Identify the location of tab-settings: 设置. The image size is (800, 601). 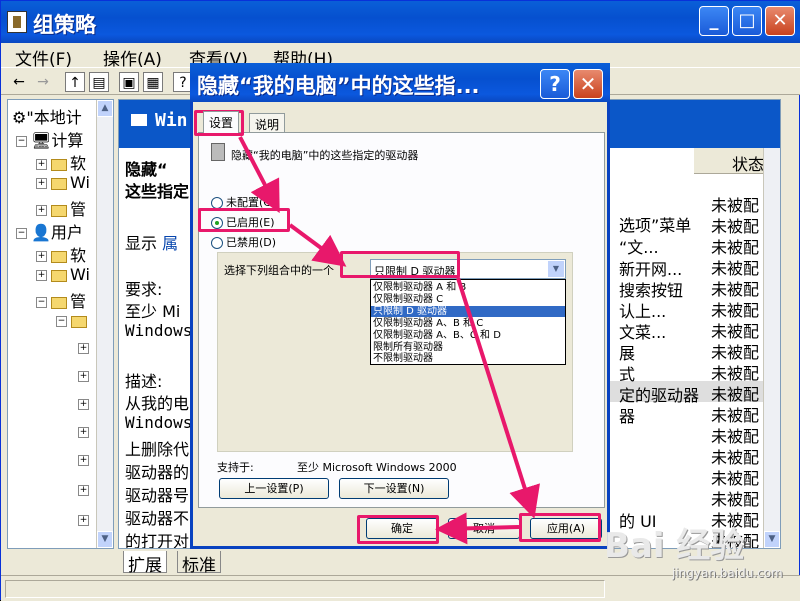
(221, 122).